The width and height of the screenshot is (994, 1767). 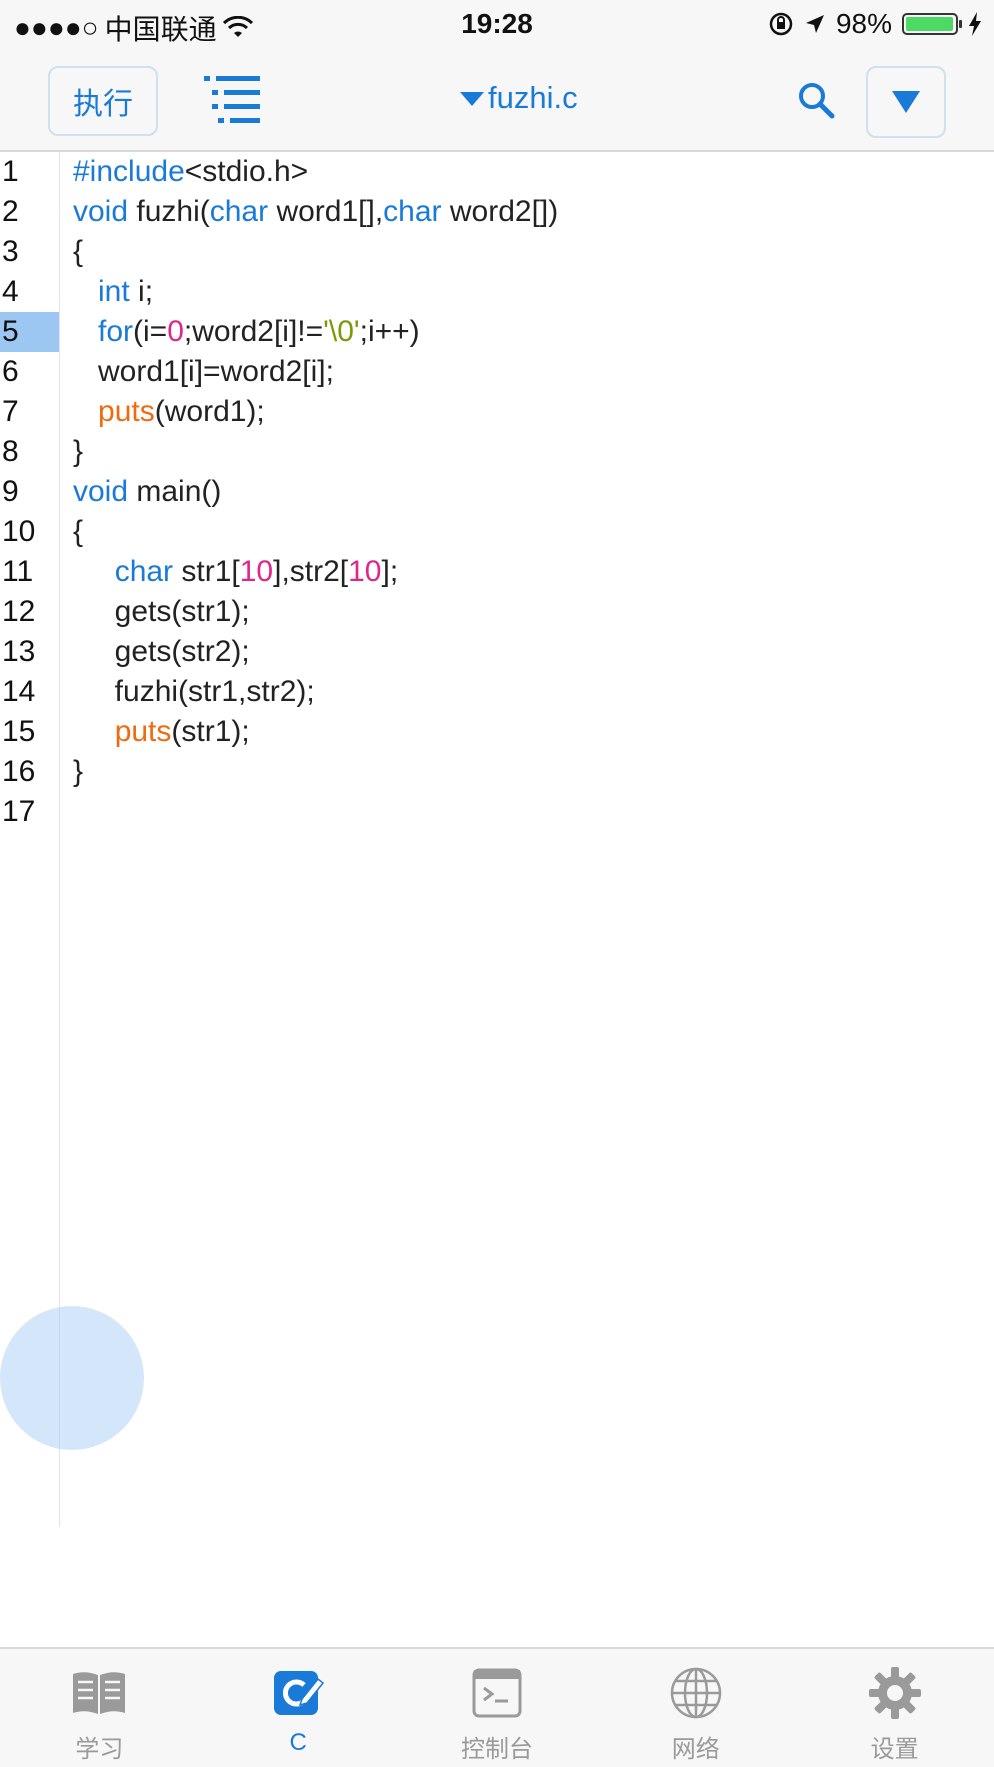 What do you see at coordinates (695, 1749) in the screenshot?
I see `tab-label: 网络` at bounding box center [695, 1749].